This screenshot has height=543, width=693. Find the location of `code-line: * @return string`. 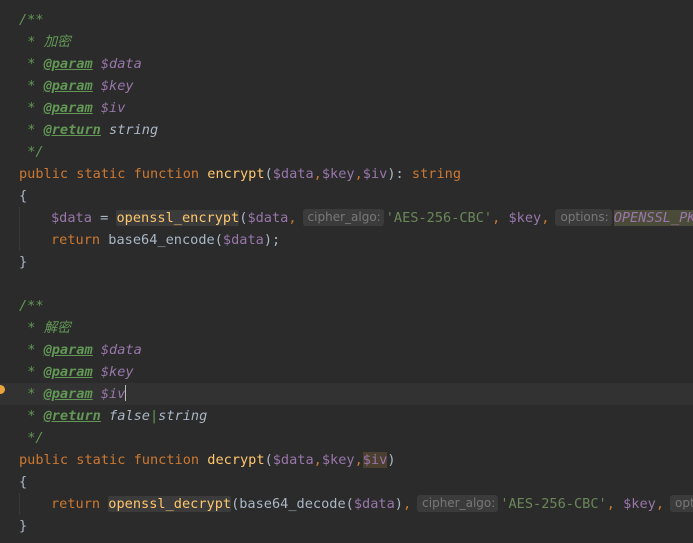

code-line: * @return string is located at coordinates (346, 130).